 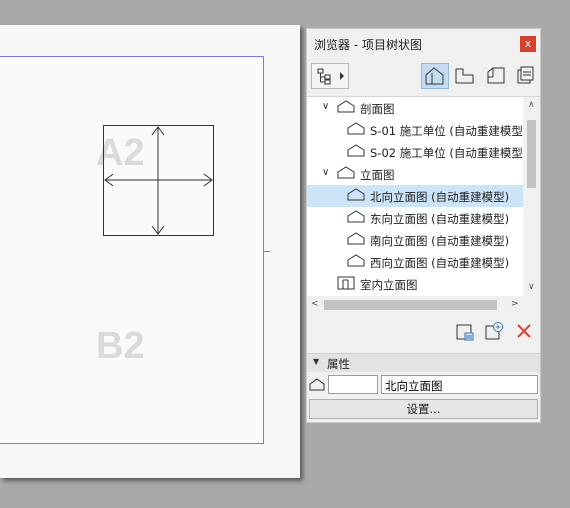 I want to click on frame-marker, so click(x=267, y=251).